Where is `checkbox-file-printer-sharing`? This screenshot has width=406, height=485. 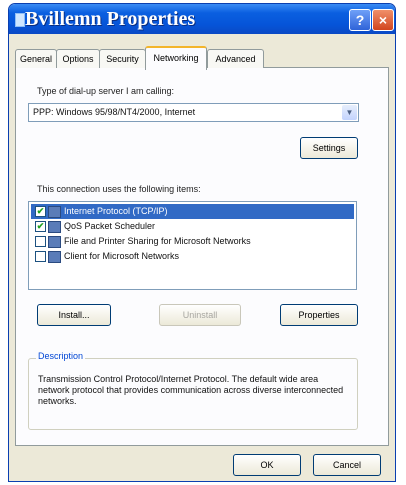
checkbox-file-printer-sharing is located at coordinates (40, 241).